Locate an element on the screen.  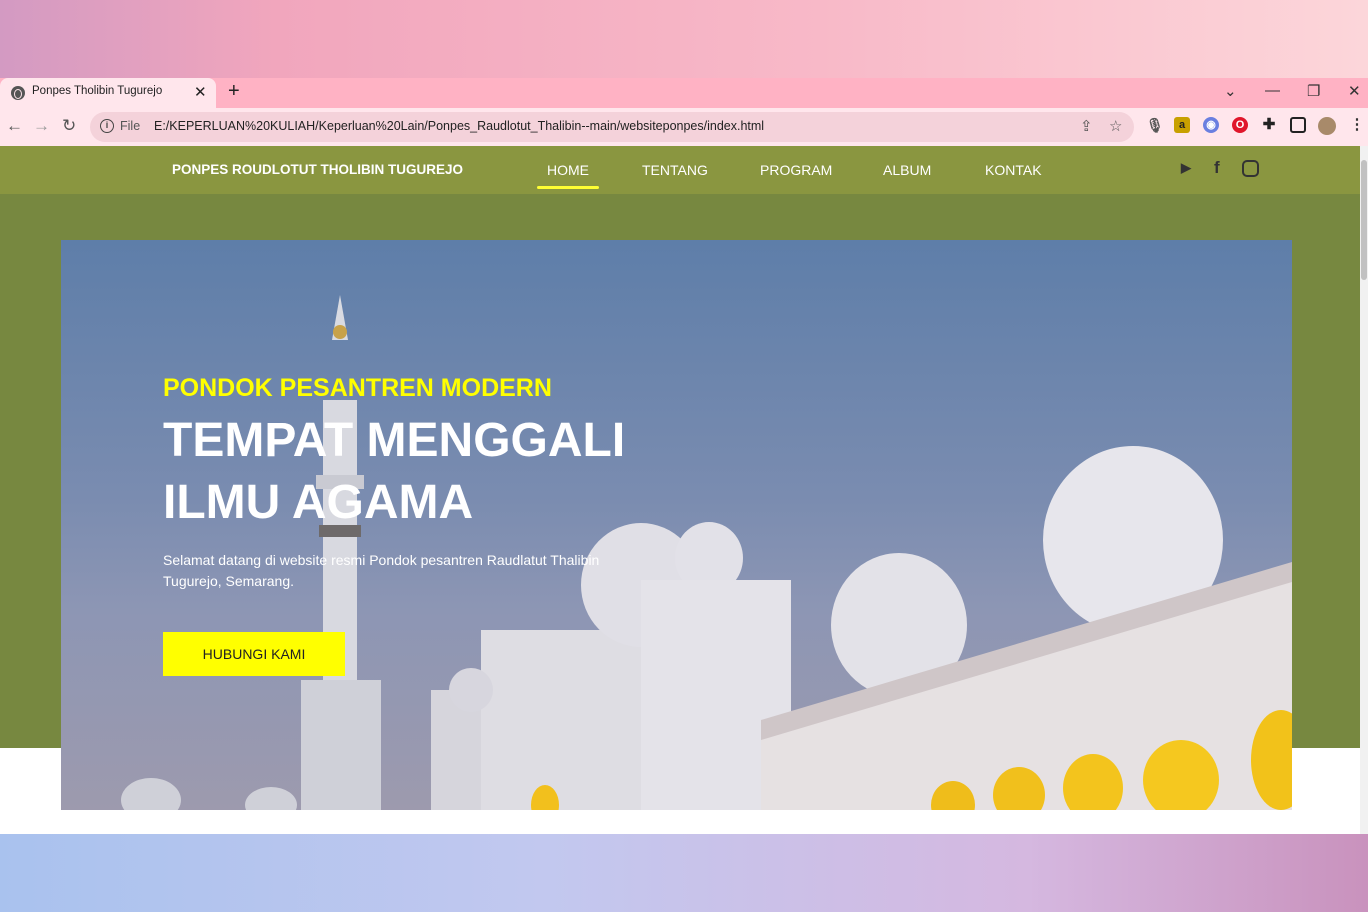
instagram-icon is located at coordinates (1250, 168).